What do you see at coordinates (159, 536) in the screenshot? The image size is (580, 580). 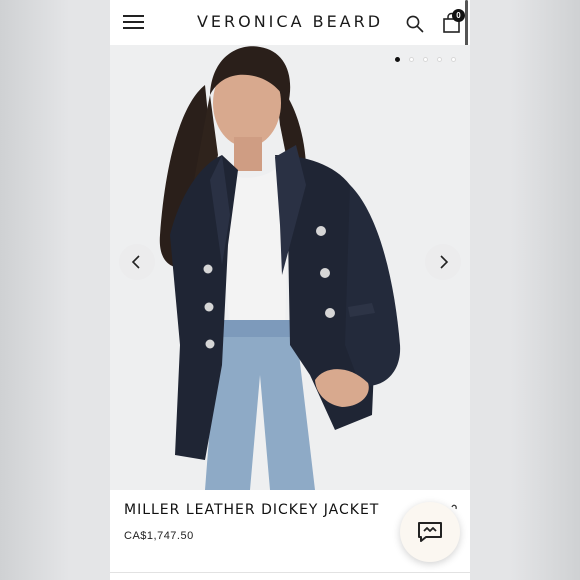 I see `product-price: CA$1,747.50` at bounding box center [159, 536].